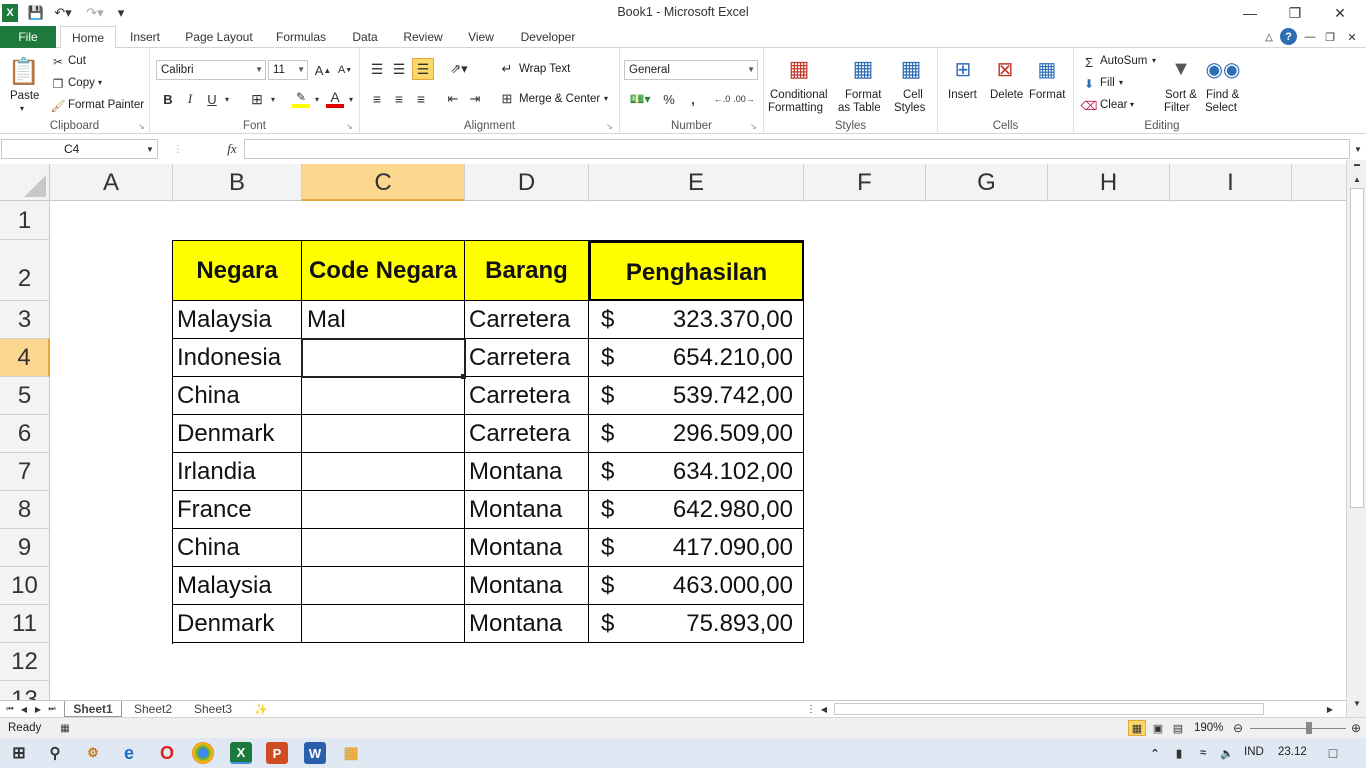 Image resolution: width=1366 pixels, height=768 pixels. What do you see at coordinates (1208, 728) in the screenshot?
I see `zoom-level: 190%` at bounding box center [1208, 728].